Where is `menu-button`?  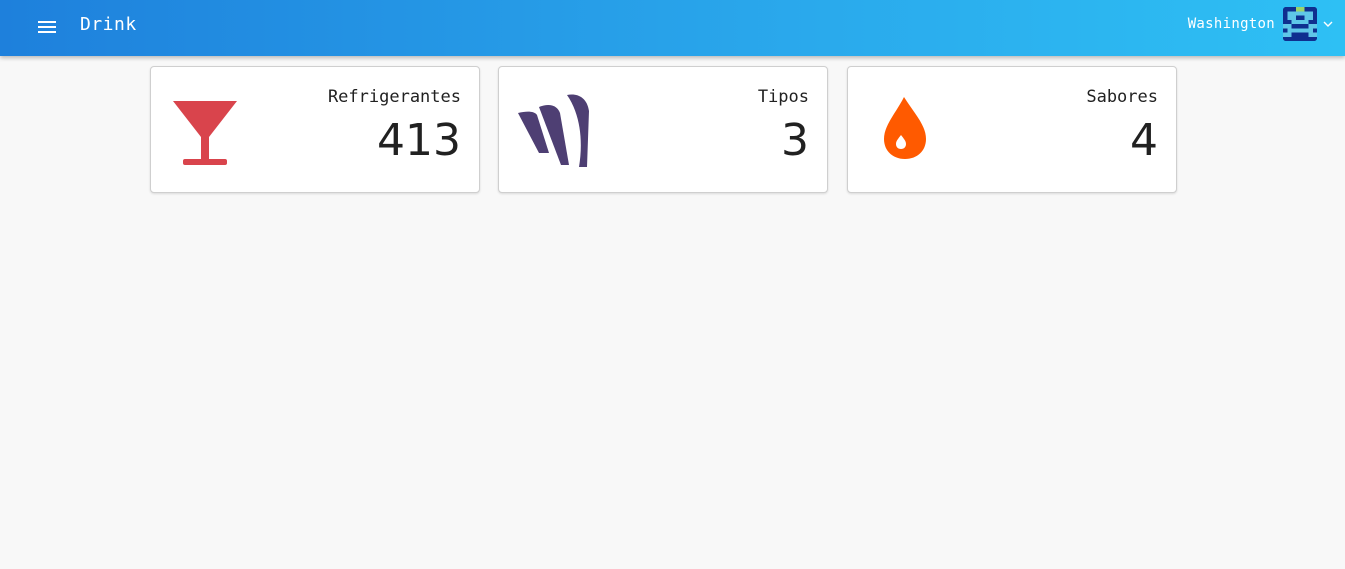
menu-button is located at coordinates (47, 27).